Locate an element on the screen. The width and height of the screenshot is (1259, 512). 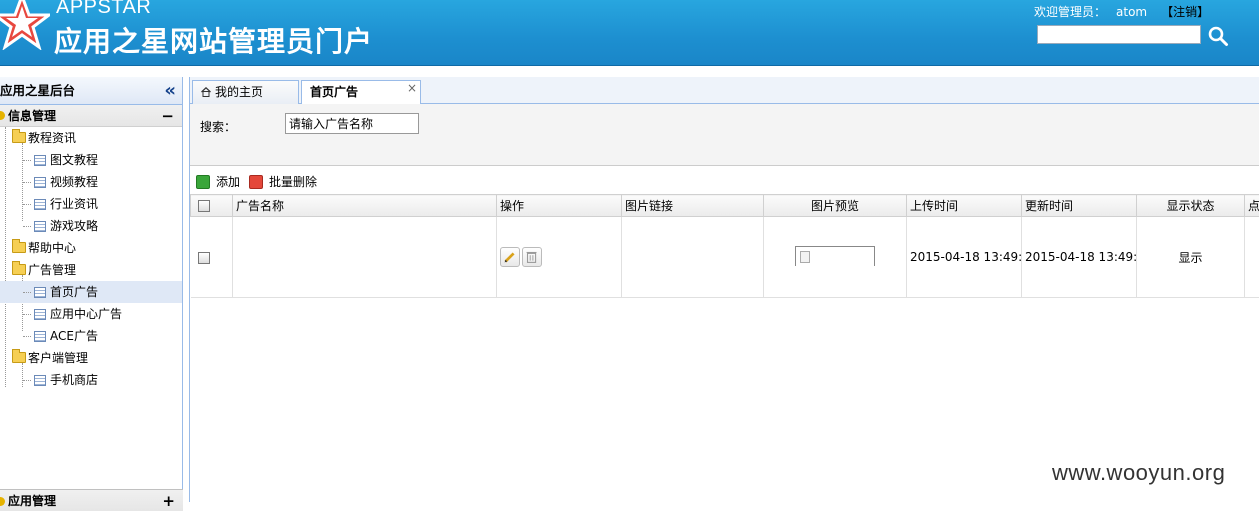
column-header-name: 广告名称 is located at coordinates (365, 206).